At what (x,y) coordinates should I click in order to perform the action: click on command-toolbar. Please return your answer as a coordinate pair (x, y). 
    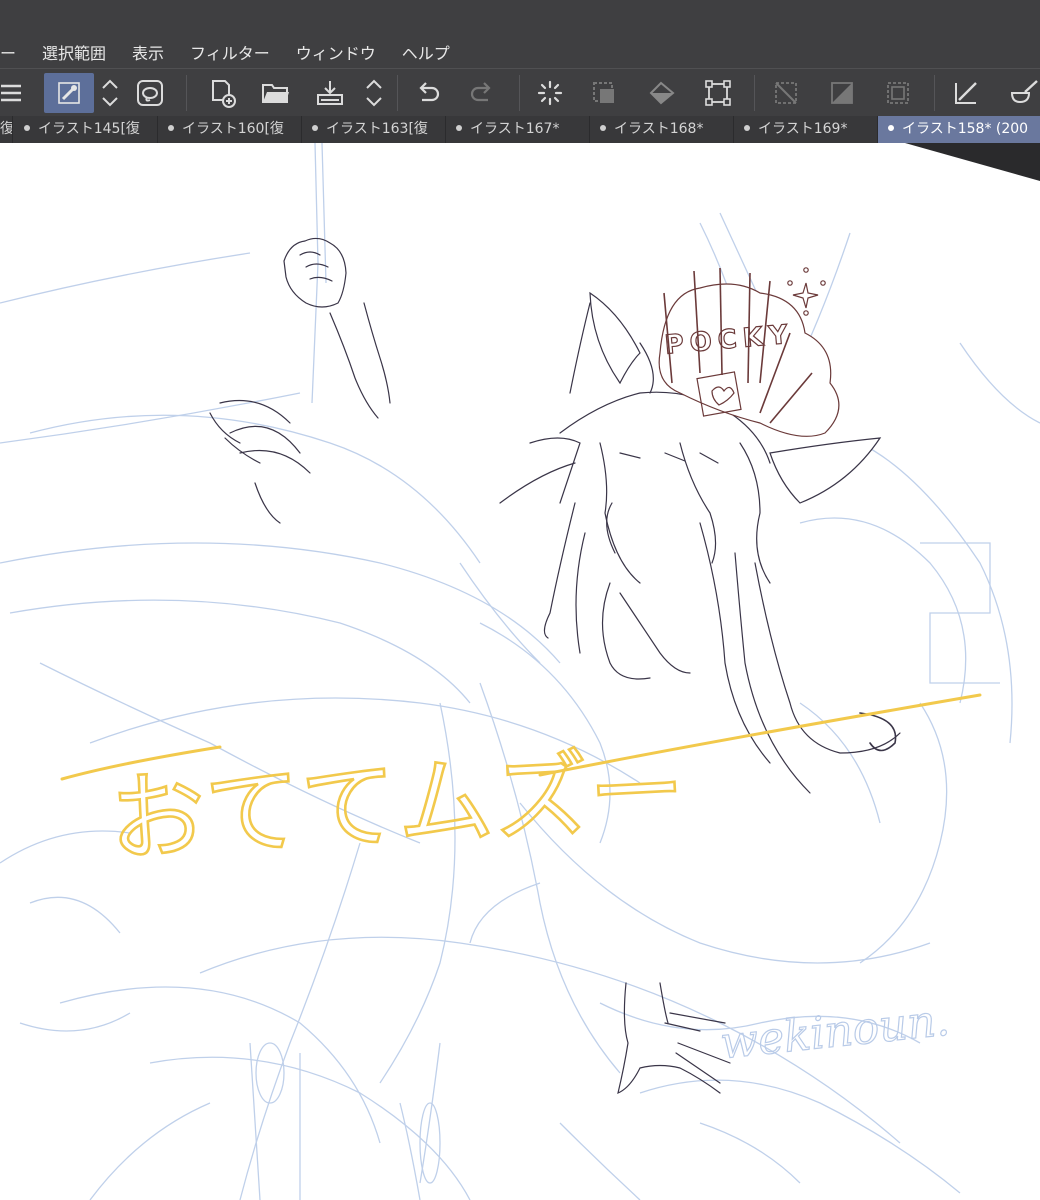
    Looking at the image, I should click on (520, 92).